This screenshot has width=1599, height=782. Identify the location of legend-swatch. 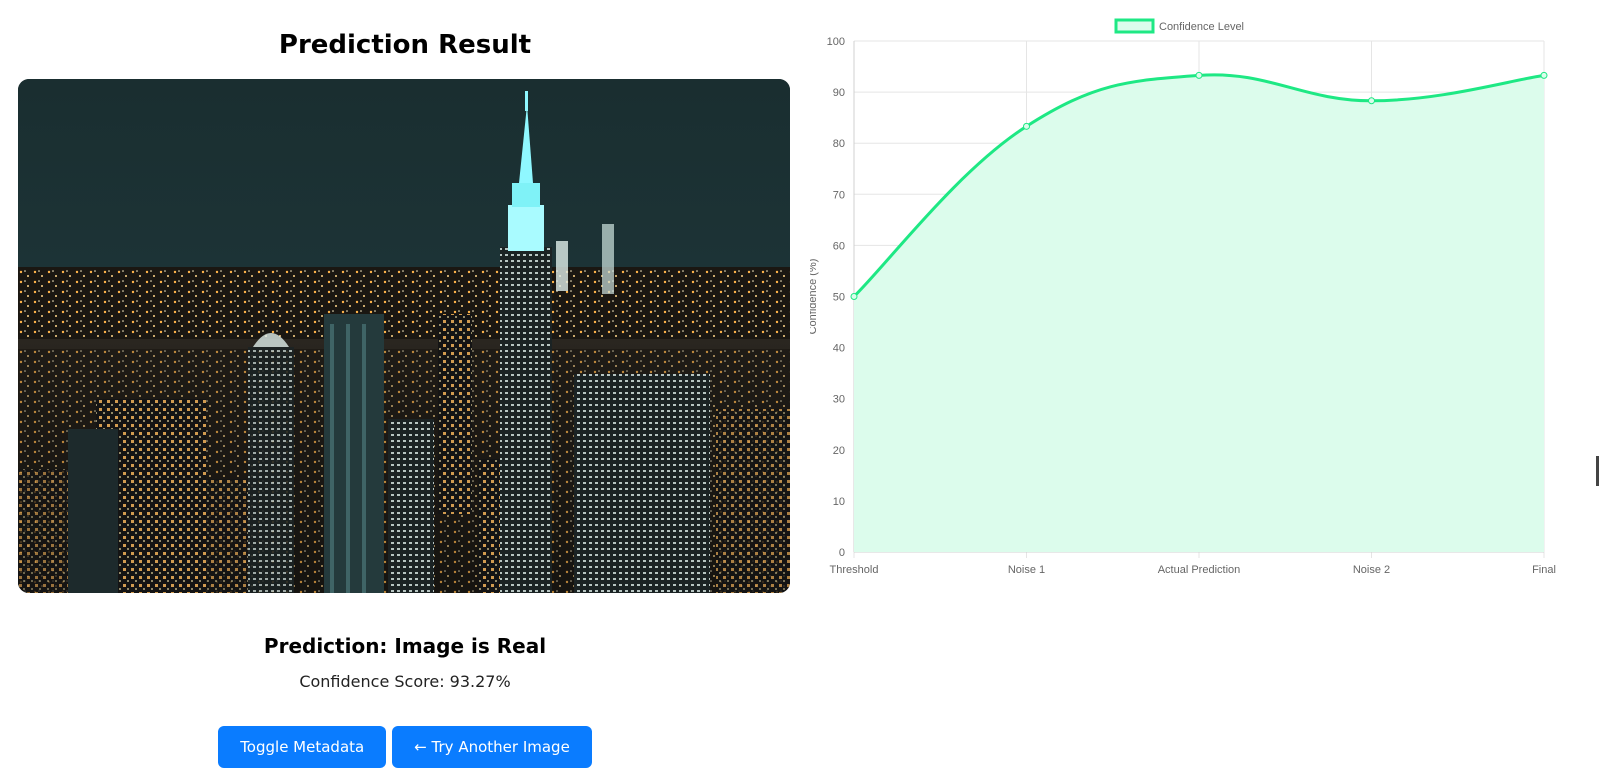
(1134, 26).